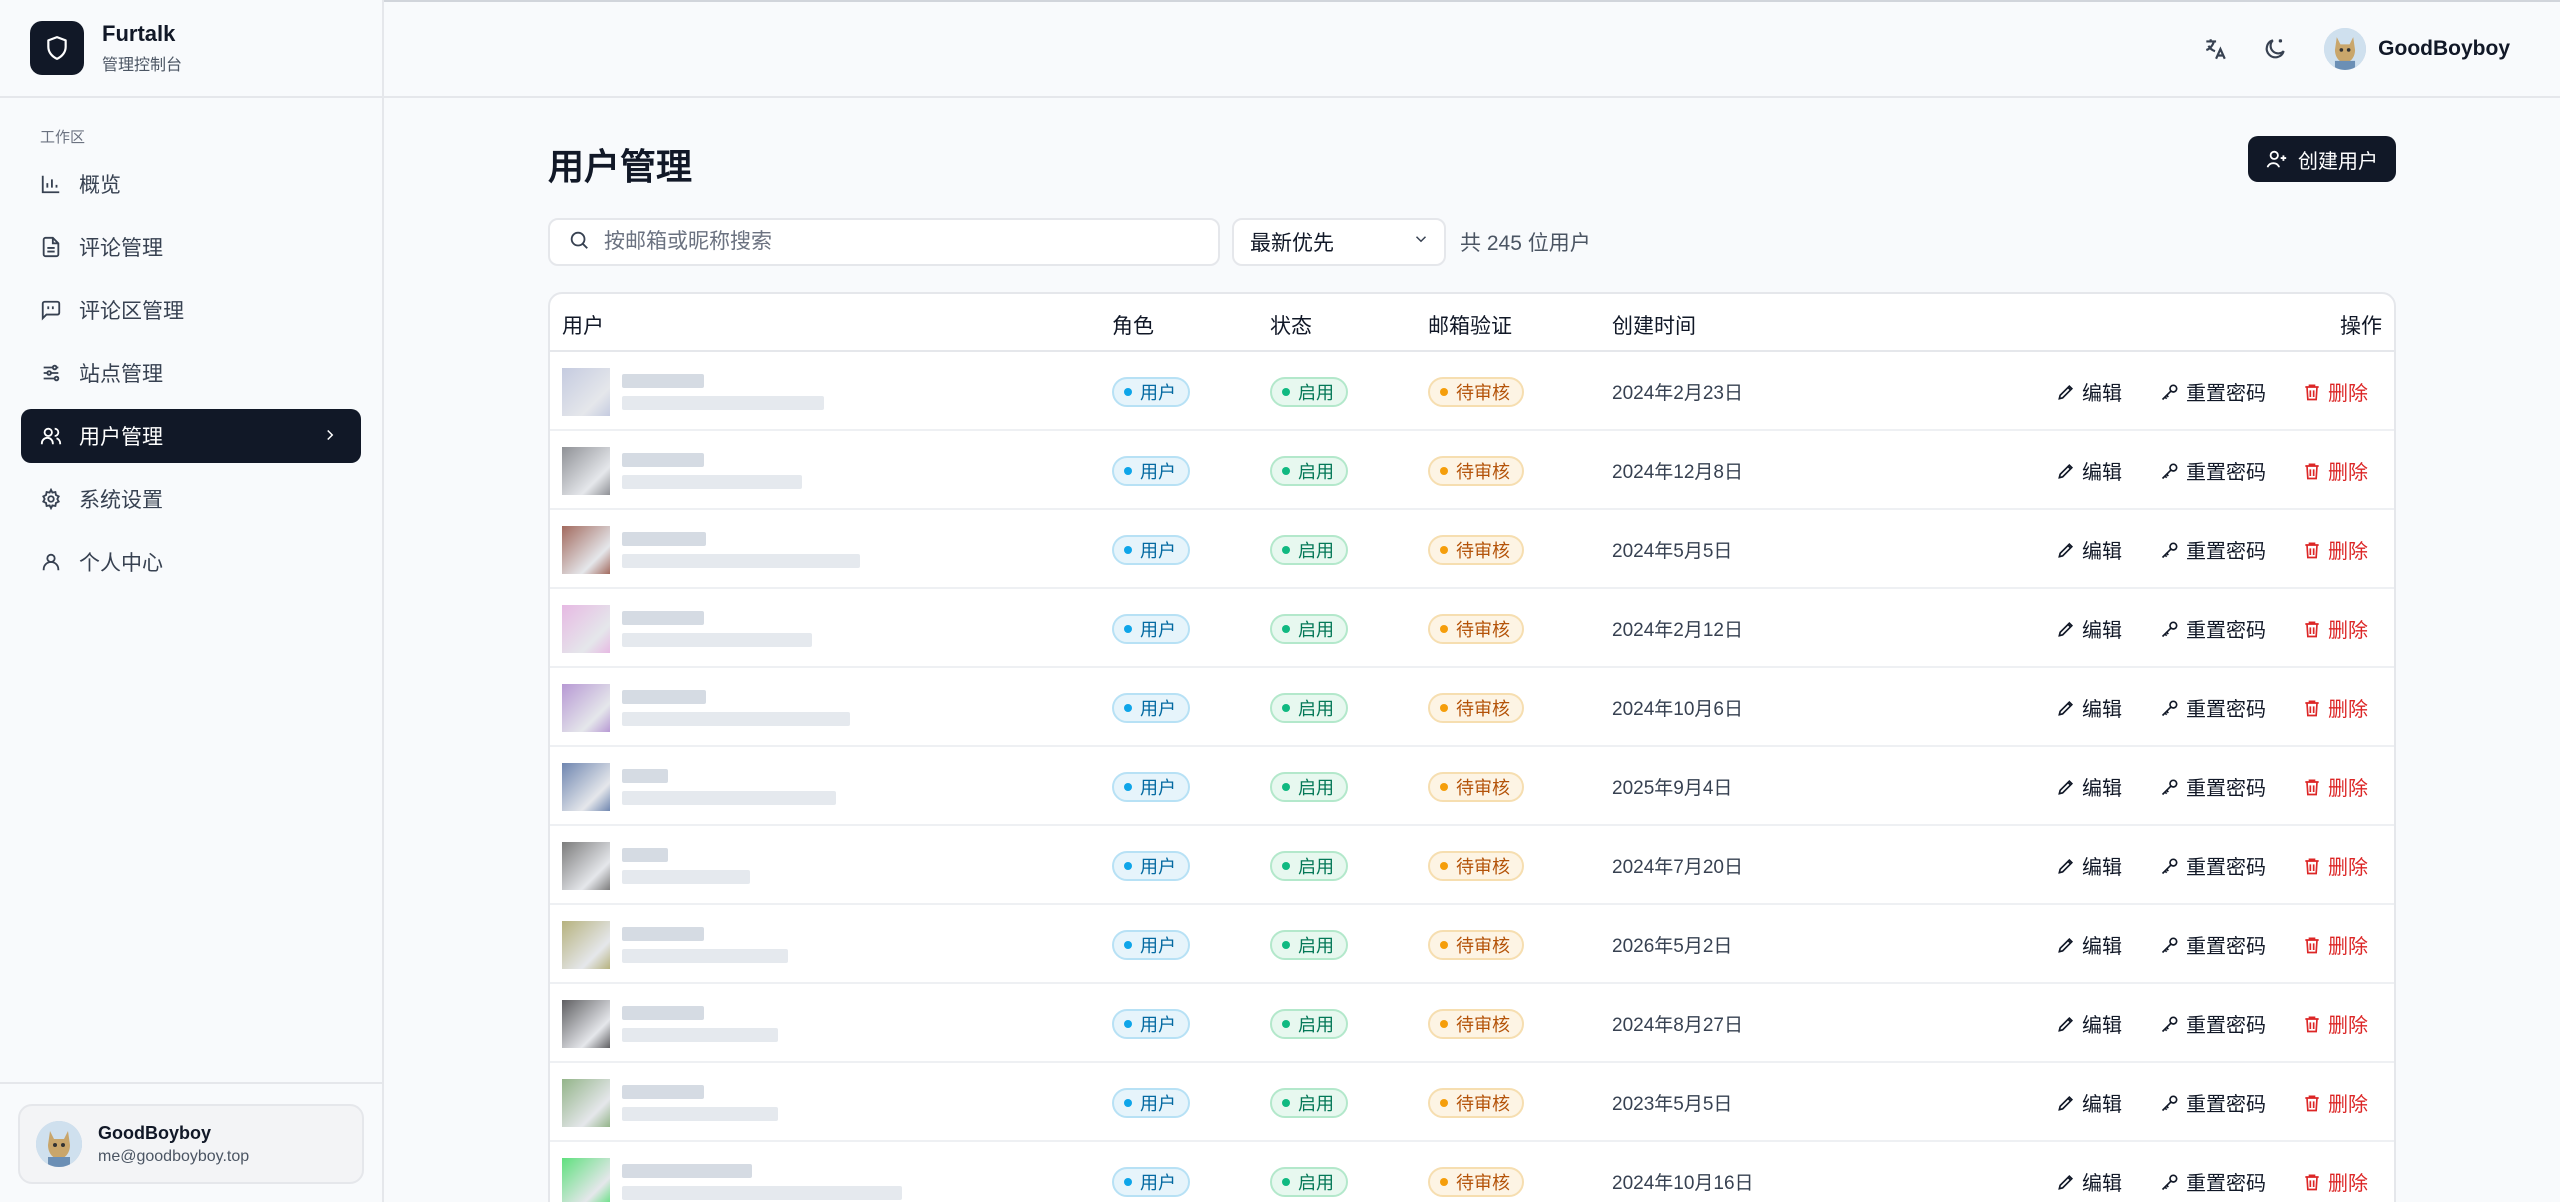 Image resolution: width=2560 pixels, height=1202 pixels. I want to click on sidebar-item-comment-areas: 评论区管理, so click(191, 310).